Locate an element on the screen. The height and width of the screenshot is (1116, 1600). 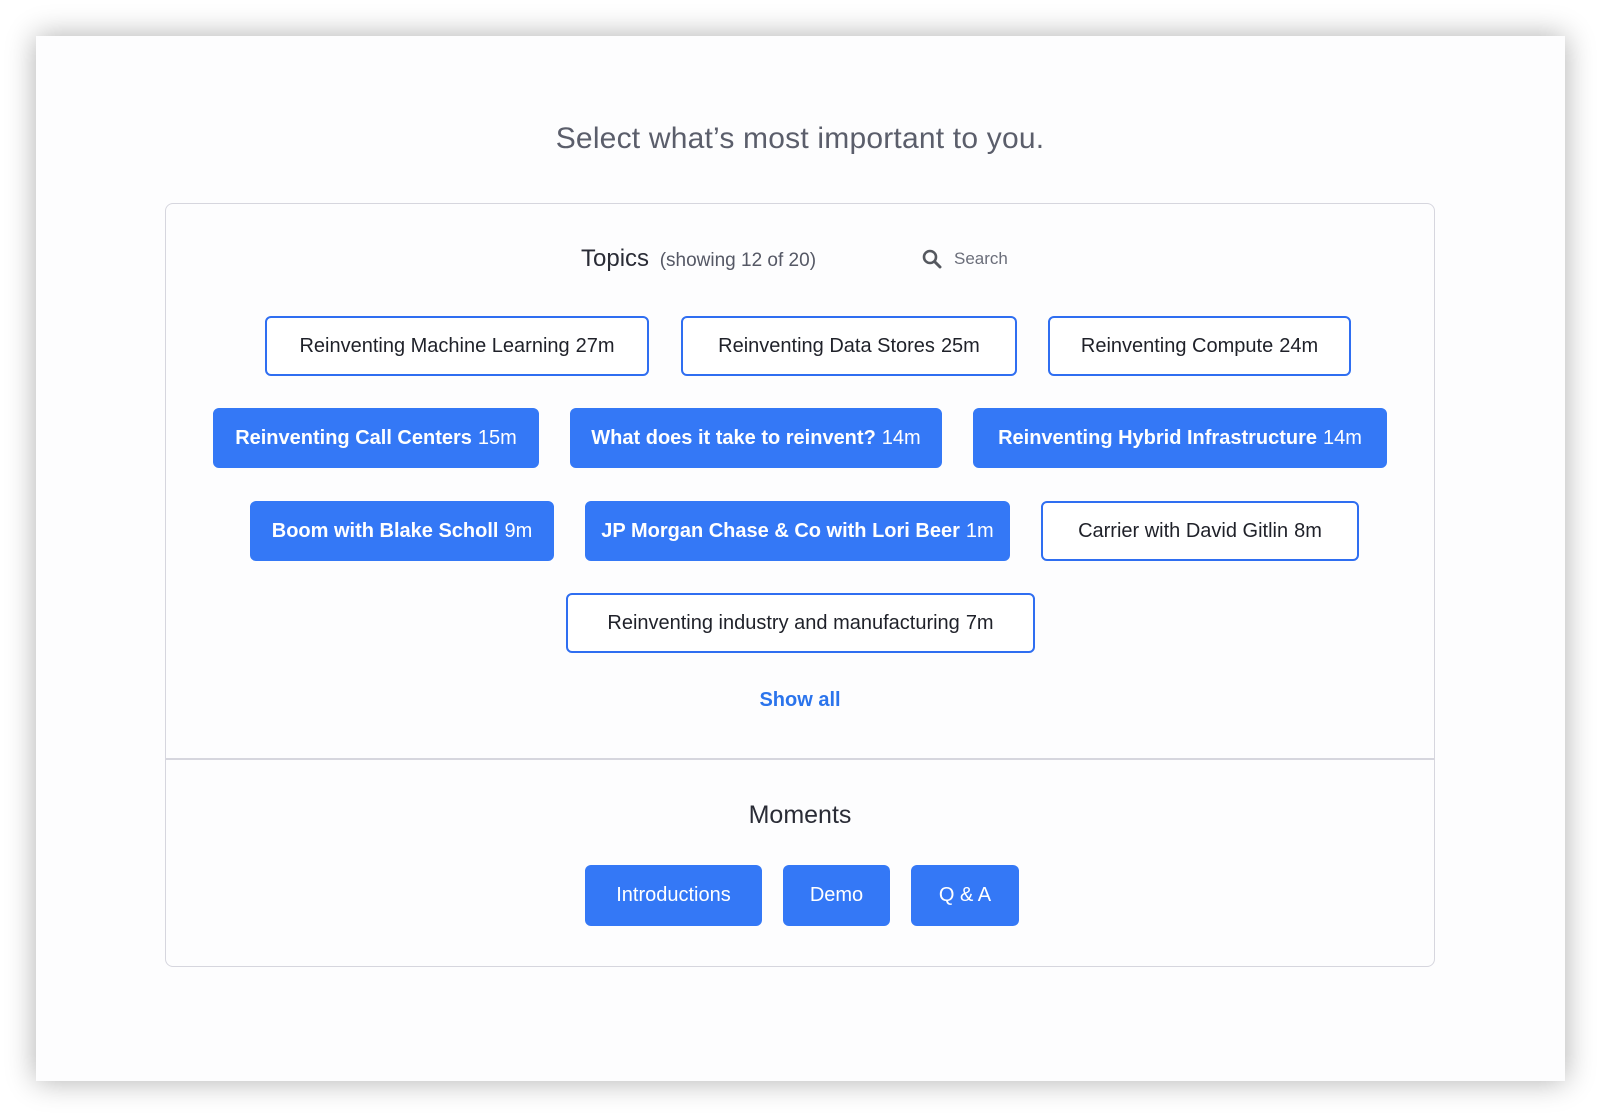
topics-header: Topics (showing 12 of 20) is located at coordinates (698, 259).